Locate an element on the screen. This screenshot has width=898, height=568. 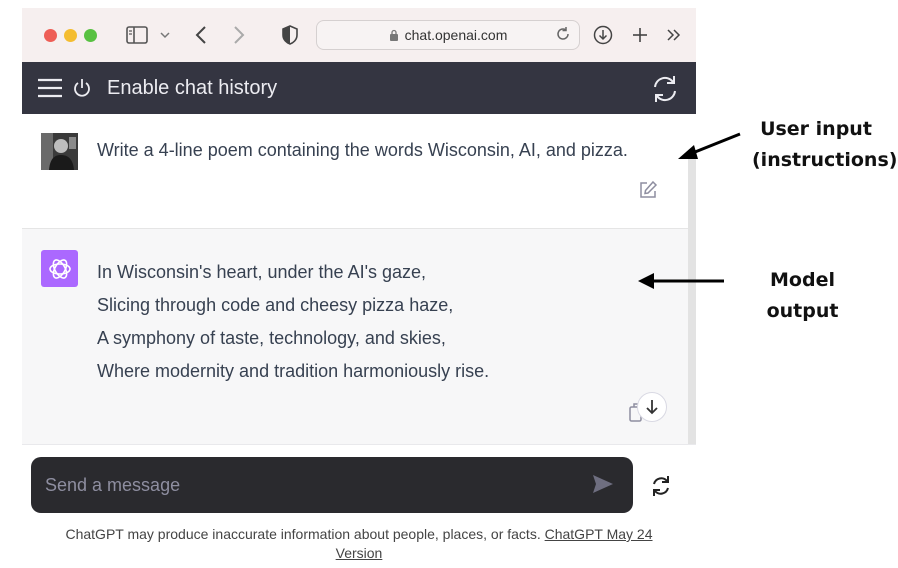
back-icon is located at coordinates (201, 35).